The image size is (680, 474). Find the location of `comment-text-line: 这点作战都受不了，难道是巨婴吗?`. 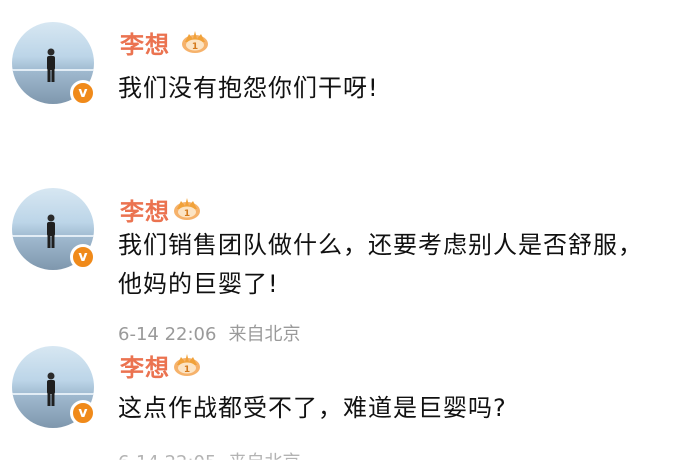

comment-text-line: 这点作战都受不了，难道是巨婴吗? is located at coordinates (312, 408).